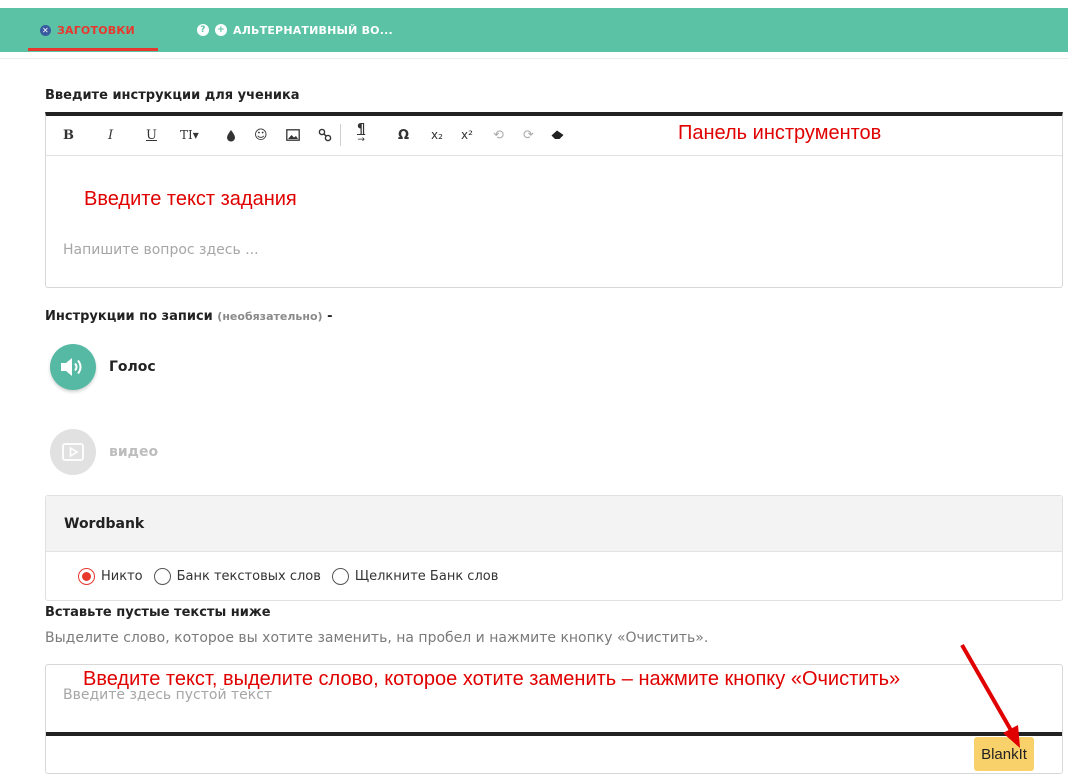 This screenshot has height=784, width=1092. Describe the element at coordinates (68, 135) in the screenshot. I see `bold-button: B` at that location.